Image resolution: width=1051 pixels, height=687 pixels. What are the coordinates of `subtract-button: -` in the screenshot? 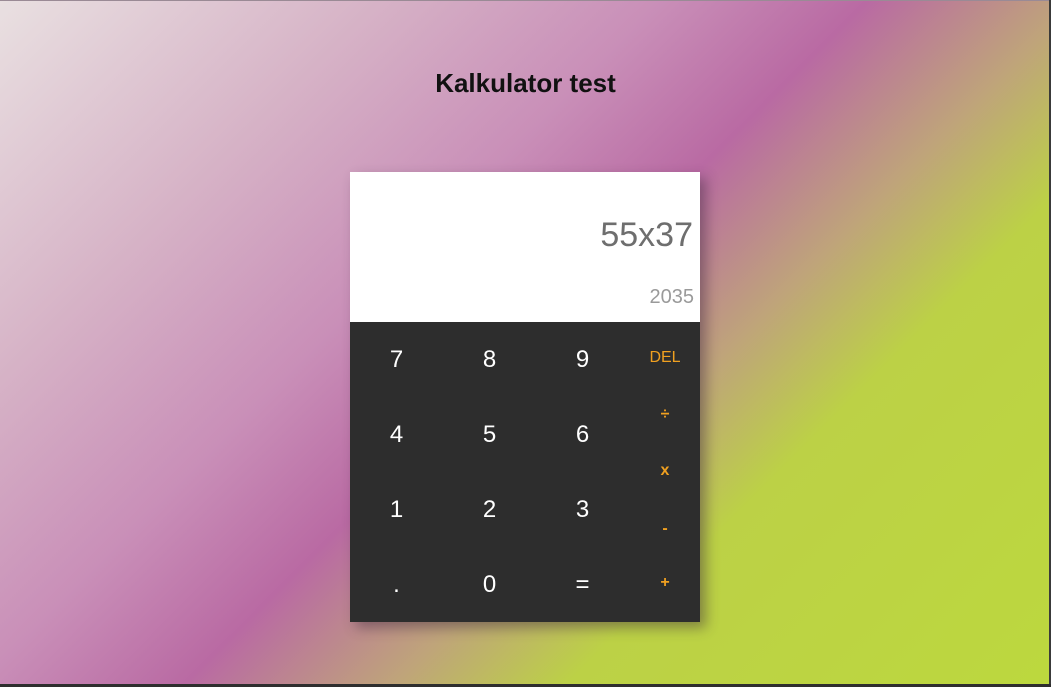 It's located at (665, 529).